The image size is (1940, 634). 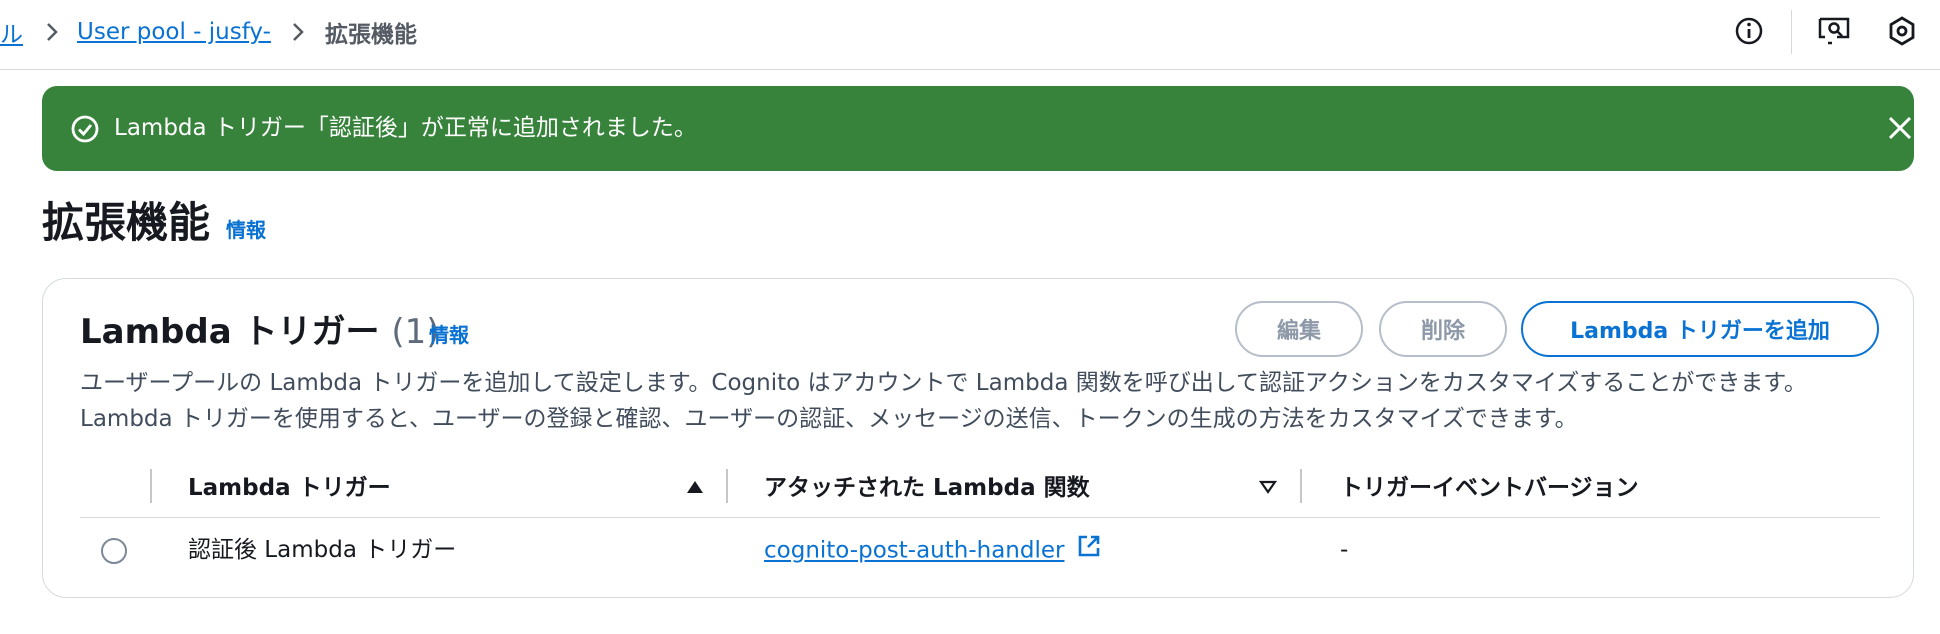 I want to click on function-link: cognito-post-auth-handler, so click(x=914, y=551).